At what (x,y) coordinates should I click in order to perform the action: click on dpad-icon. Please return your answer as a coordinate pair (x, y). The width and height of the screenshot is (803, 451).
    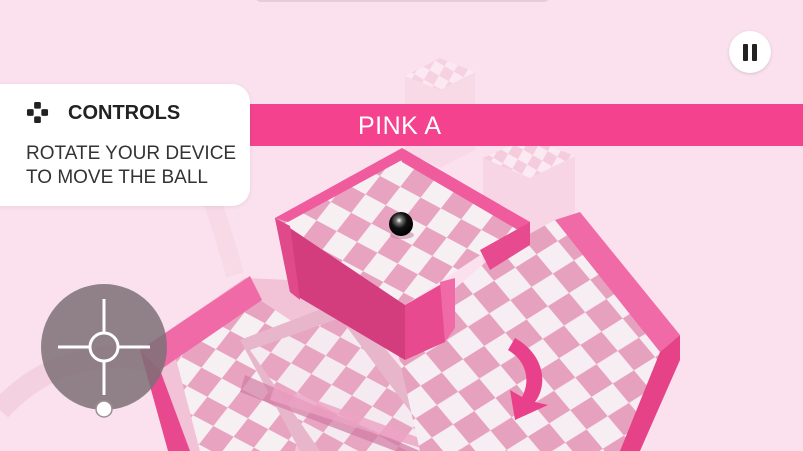
    Looking at the image, I should click on (37, 112).